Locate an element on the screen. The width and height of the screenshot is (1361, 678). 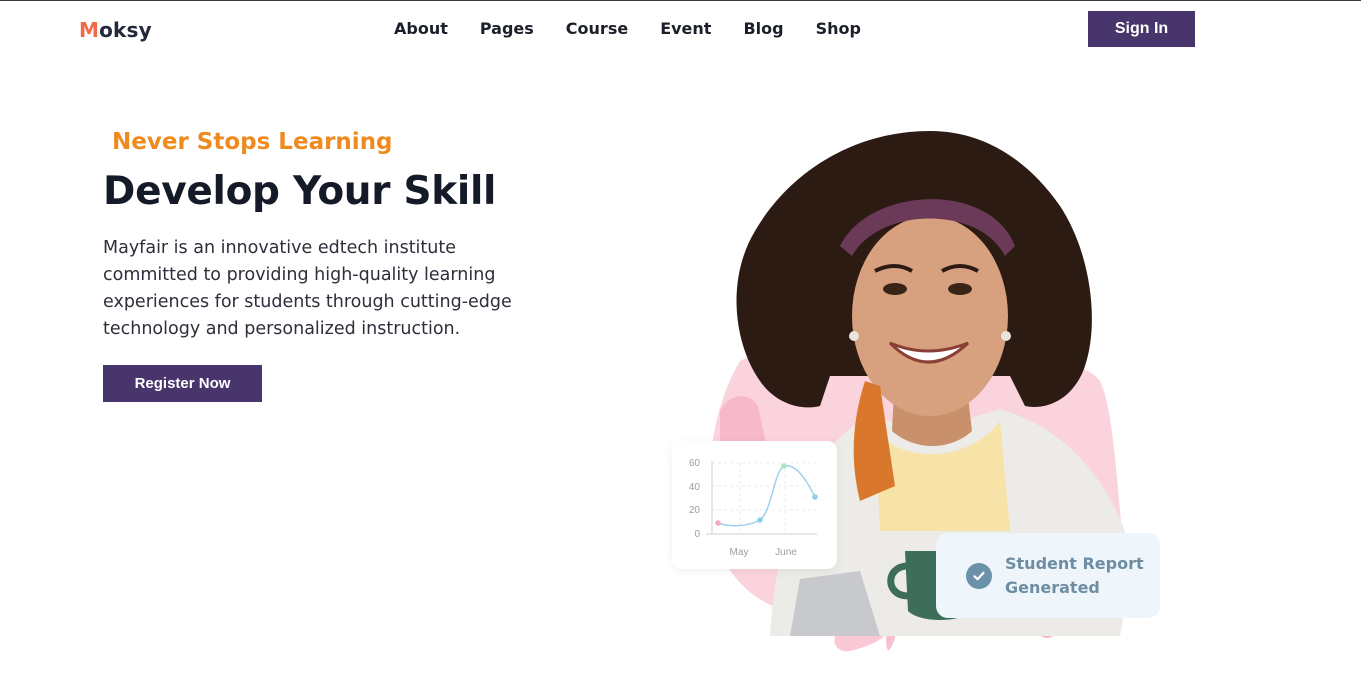
x-tick-label: May is located at coordinates (739, 552).